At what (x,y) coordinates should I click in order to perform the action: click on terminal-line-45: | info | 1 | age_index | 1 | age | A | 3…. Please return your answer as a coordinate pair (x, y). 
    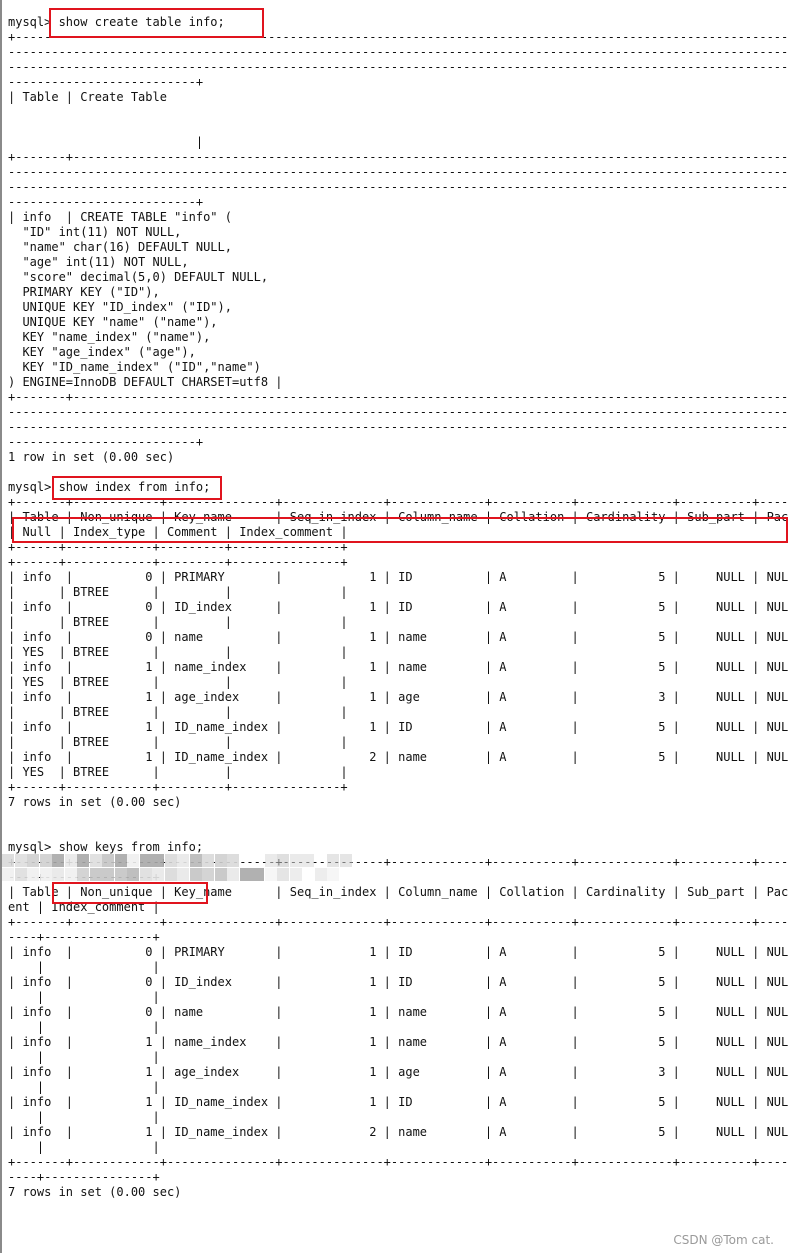
    Looking at the image, I should click on (398, 697).